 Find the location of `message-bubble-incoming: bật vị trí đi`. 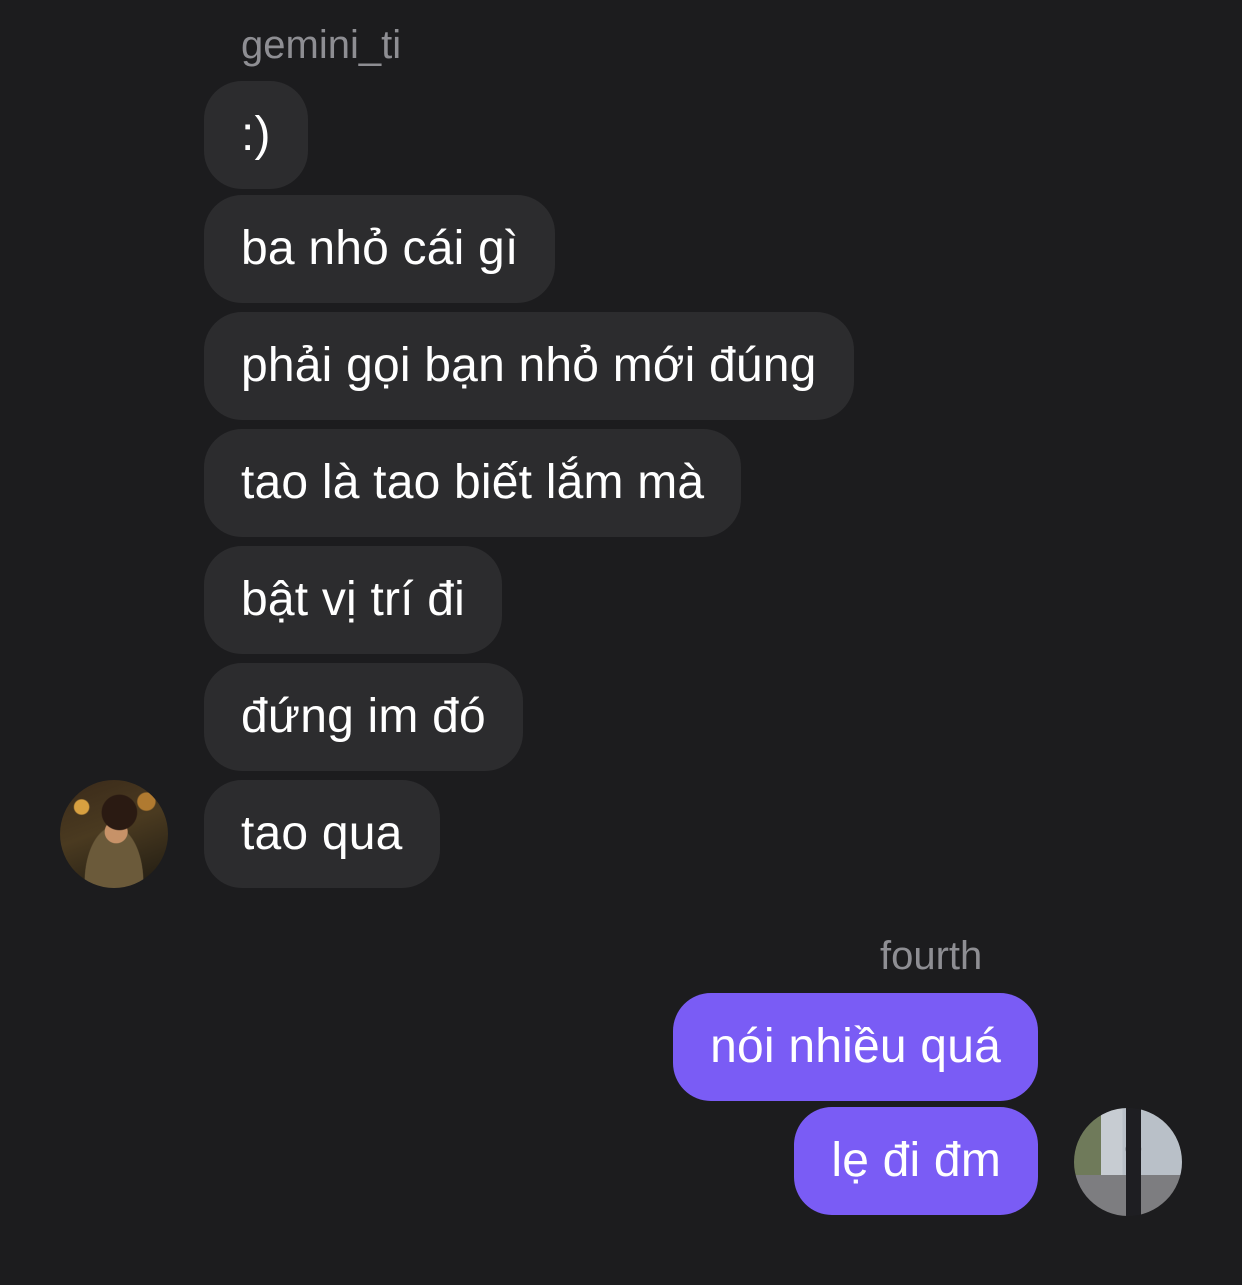

message-bubble-incoming: bật vị trí đi is located at coordinates (353, 600).